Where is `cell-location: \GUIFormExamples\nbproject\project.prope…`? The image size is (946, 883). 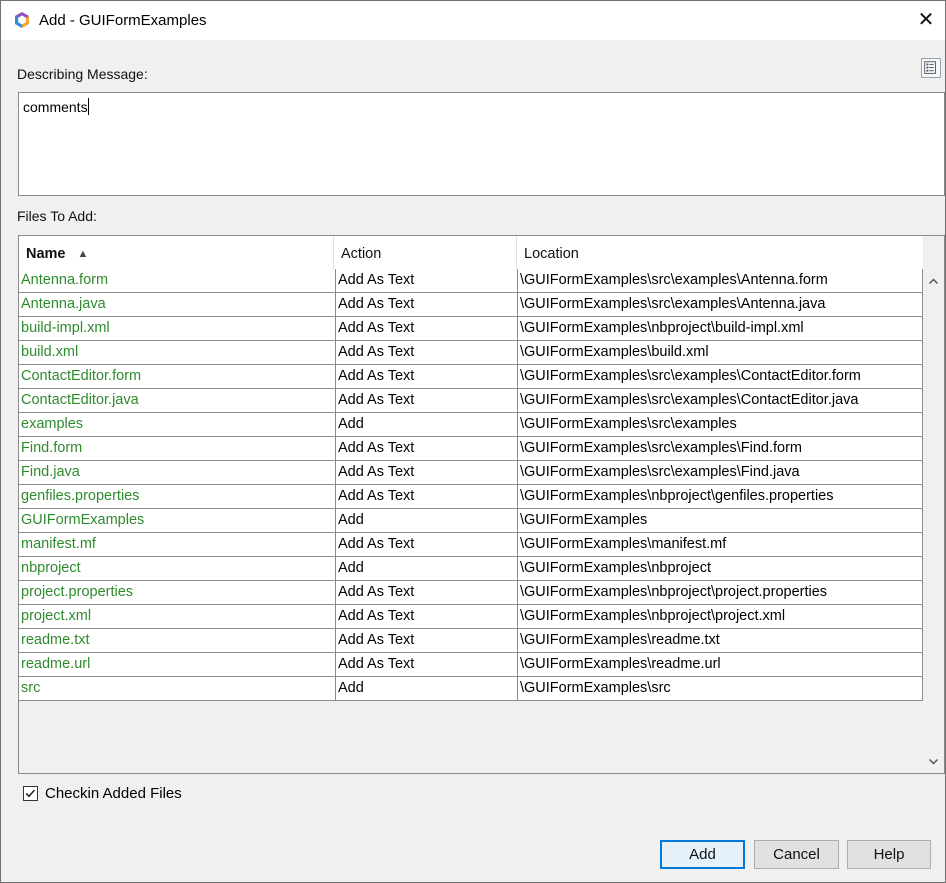 cell-location: \GUIFormExamples\nbproject\project.prope… is located at coordinates (720, 592).